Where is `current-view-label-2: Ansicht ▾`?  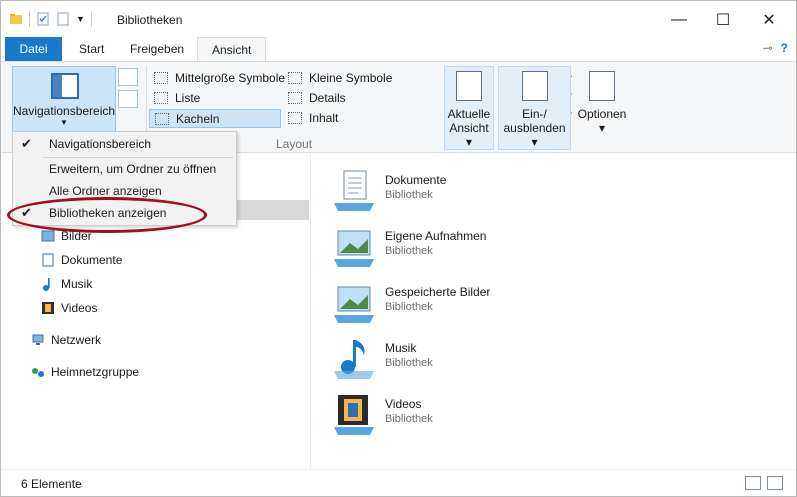
current-view-label-2: Ansicht ▾ is located at coordinates (469, 135).